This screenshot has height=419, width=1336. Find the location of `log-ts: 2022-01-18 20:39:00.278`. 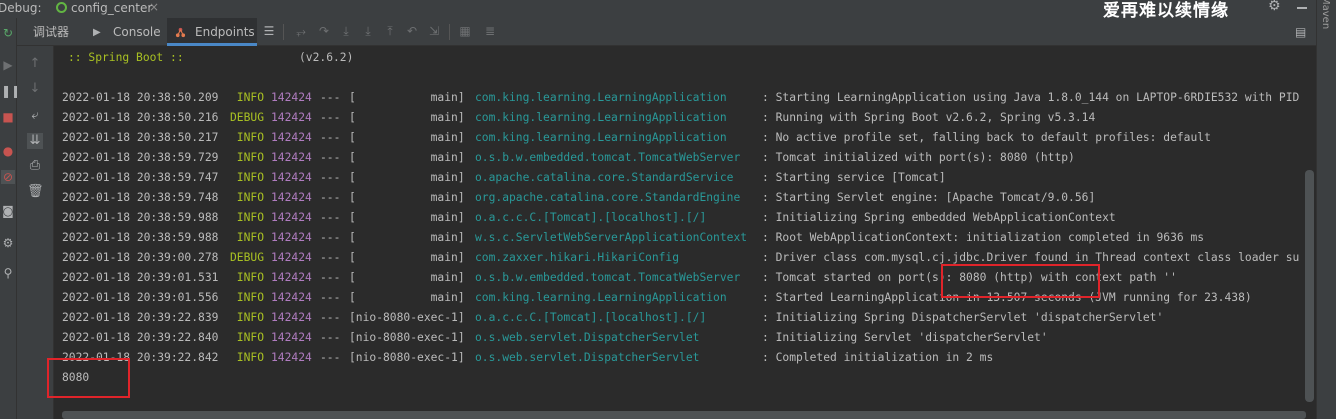

log-ts: 2022-01-18 20:39:00.278 is located at coordinates (140, 257).